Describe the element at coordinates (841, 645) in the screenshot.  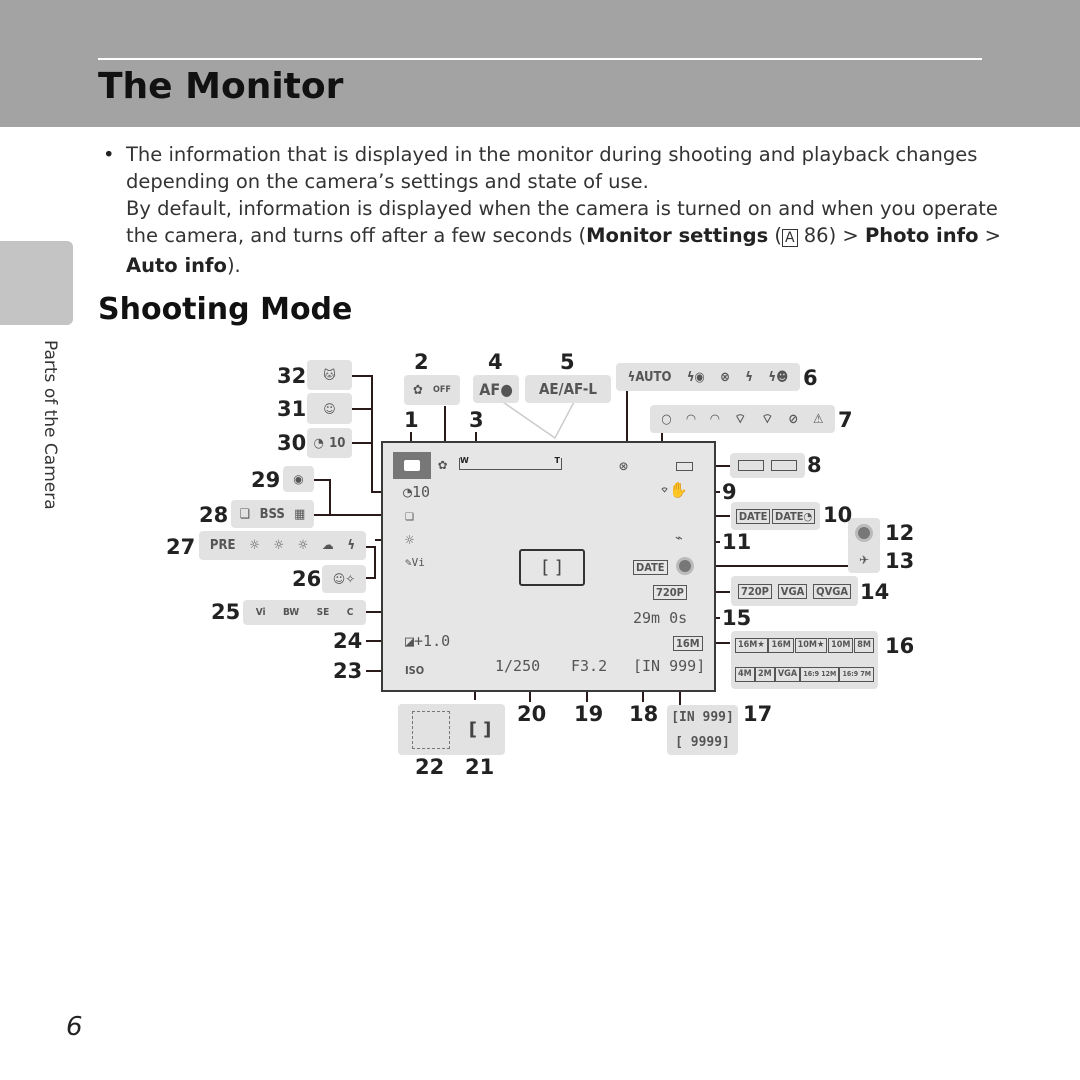
I see `size-10m-icon: 10M` at that location.